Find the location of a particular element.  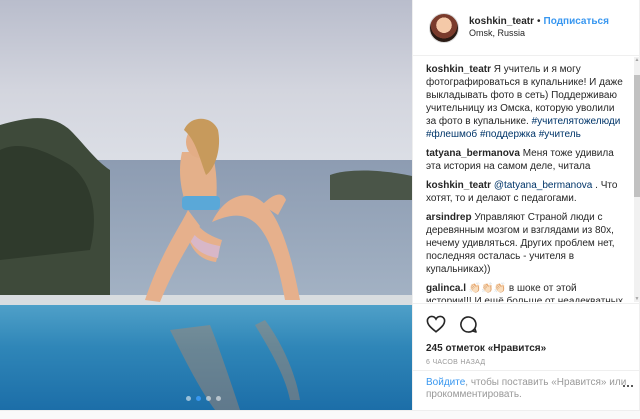

likes-count: 245 отметок «Нравится» is located at coordinates (527, 348).